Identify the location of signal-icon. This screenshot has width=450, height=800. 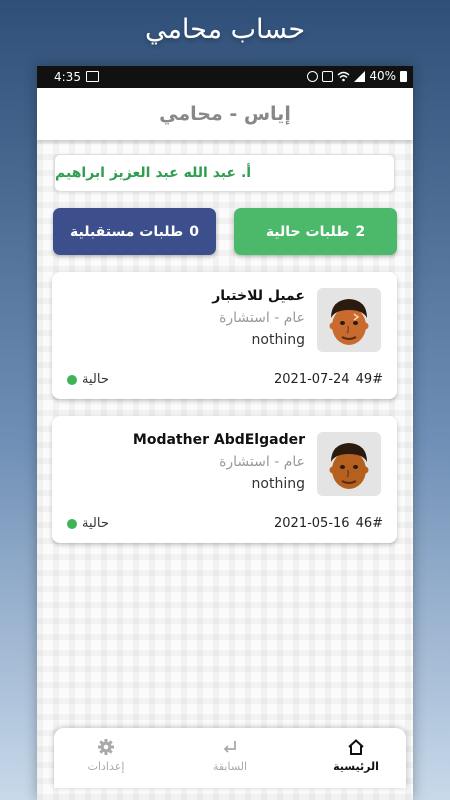
(360, 76).